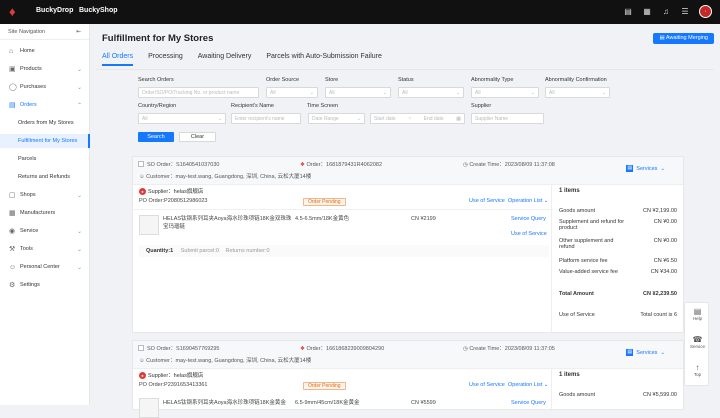 The width and height of the screenshot is (720, 418). What do you see at coordinates (512, 349) in the screenshot?
I see `create-time-text: Create Time：2023/08/09 11:37:05` at bounding box center [512, 349].